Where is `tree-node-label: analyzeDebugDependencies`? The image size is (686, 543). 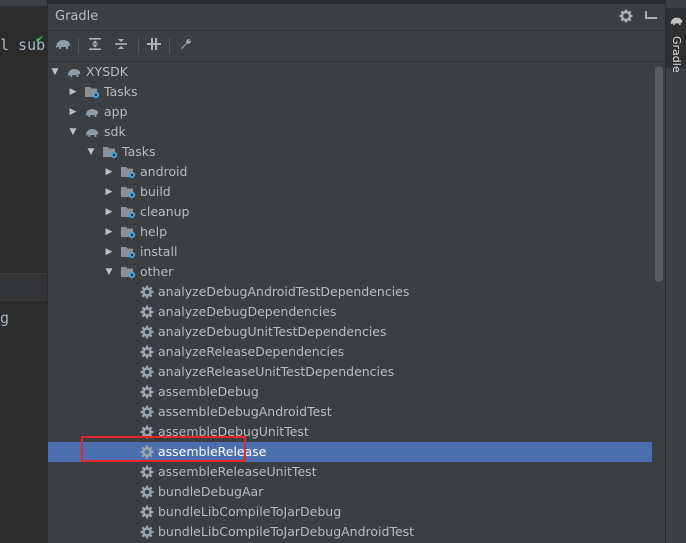 tree-node-label: analyzeDebugDependencies is located at coordinates (247, 311).